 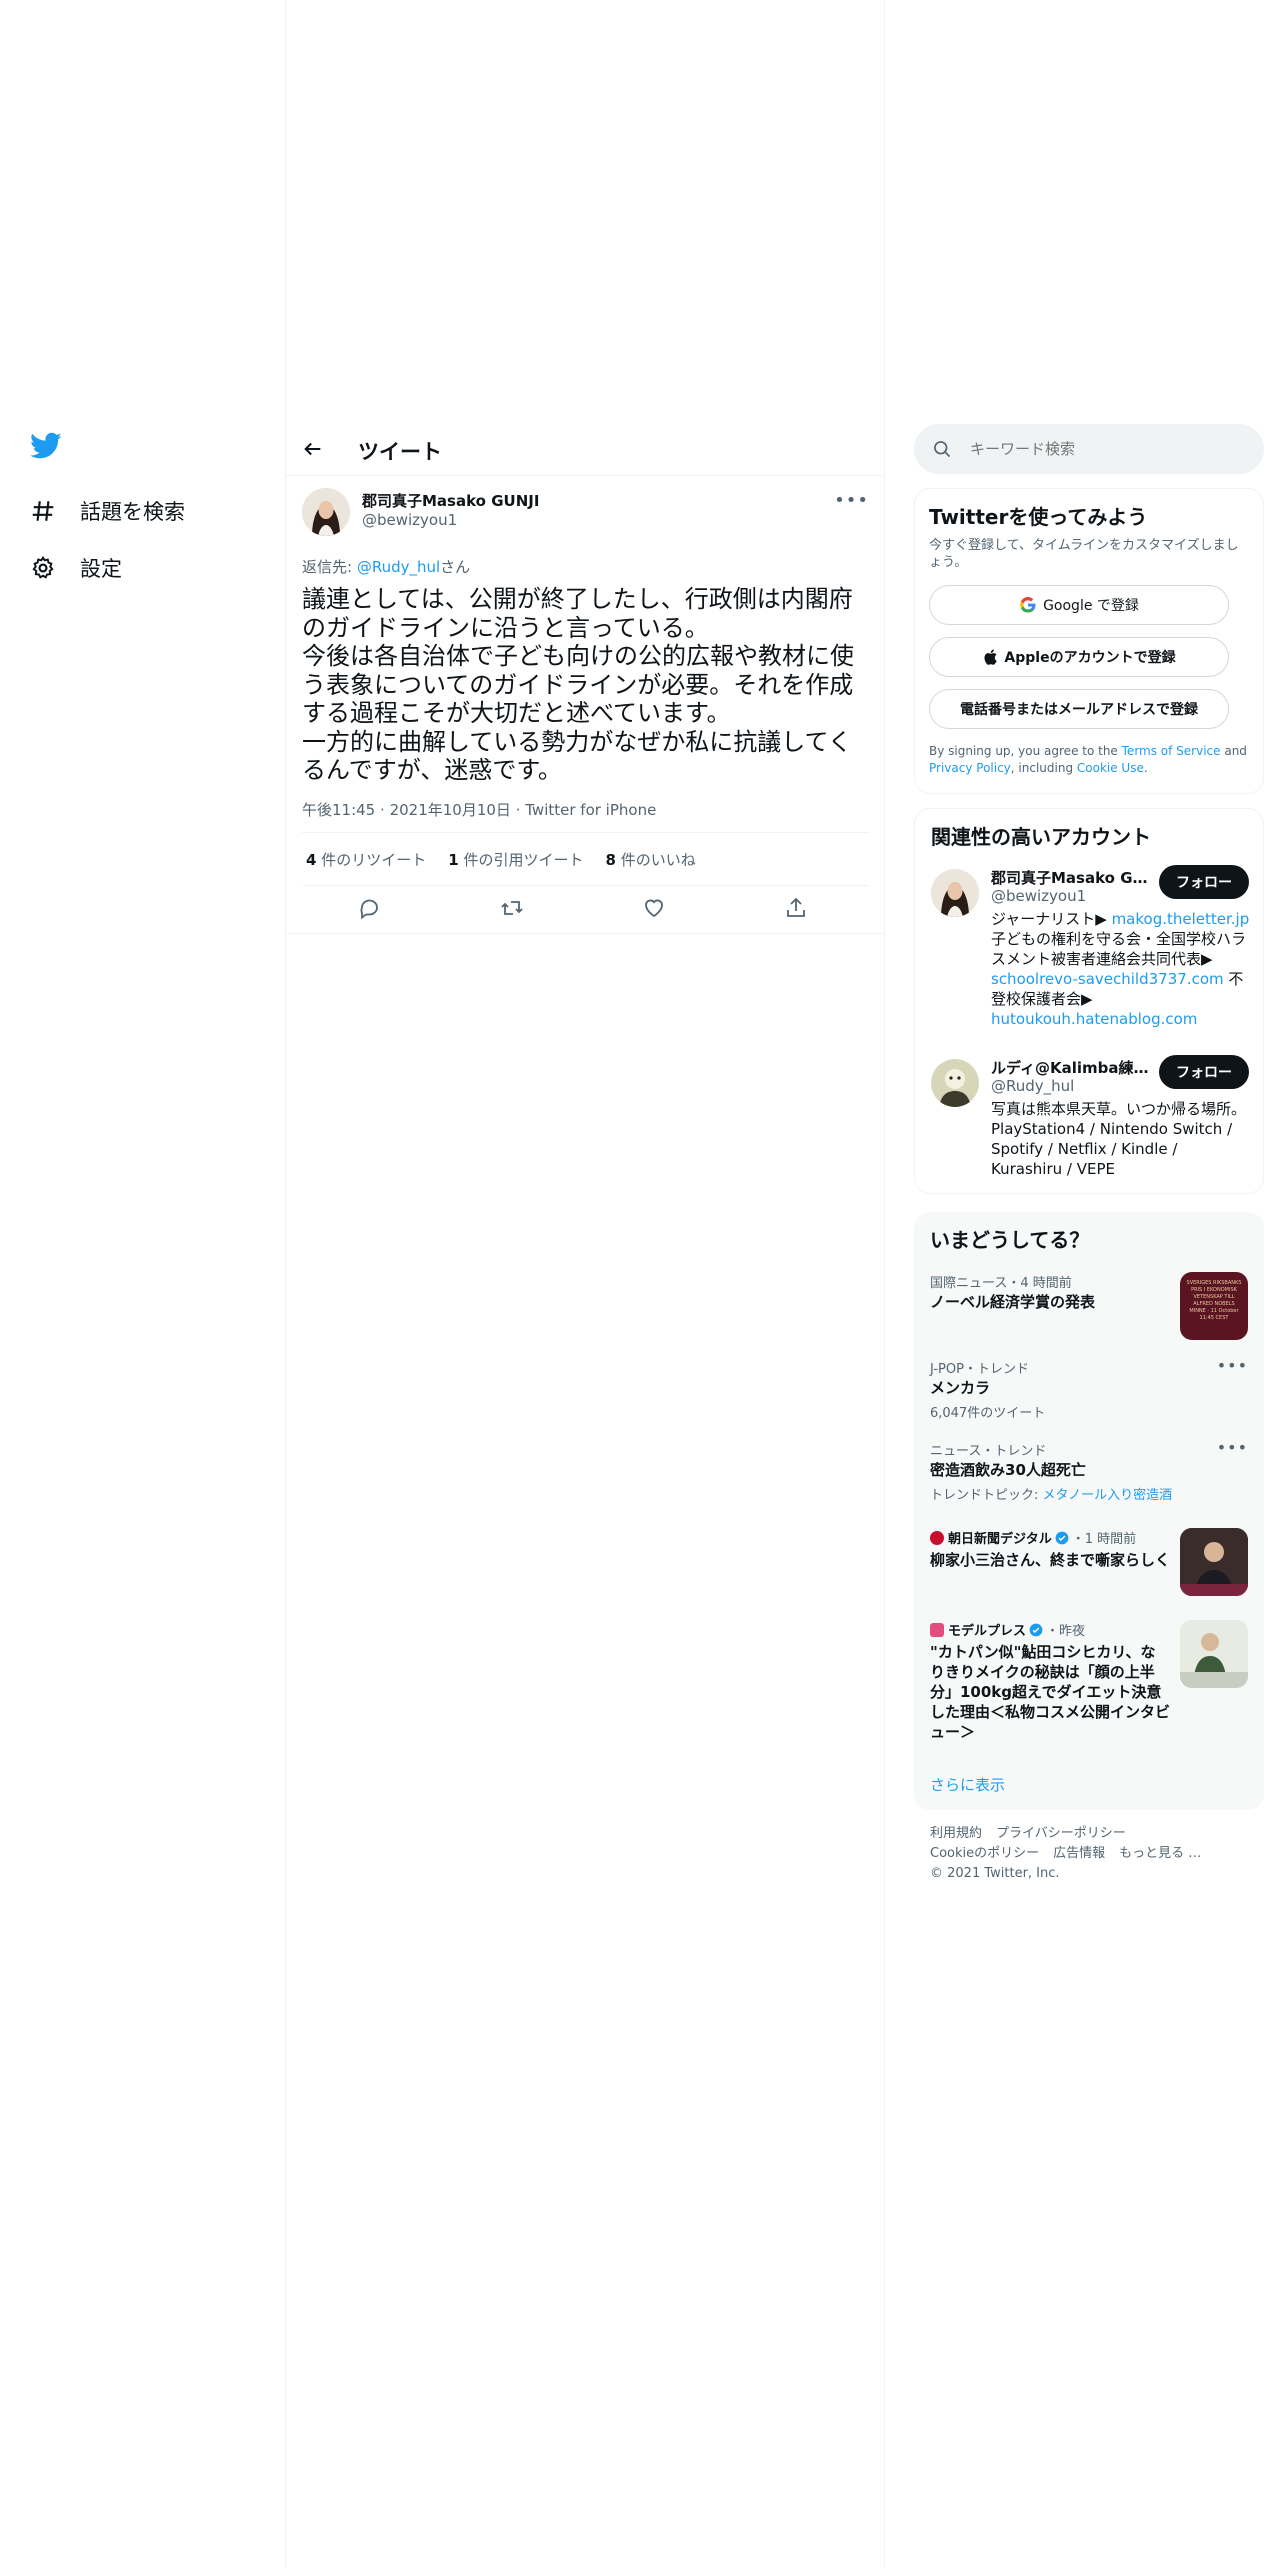 I want to click on reply-icon, so click(x=372, y=910).